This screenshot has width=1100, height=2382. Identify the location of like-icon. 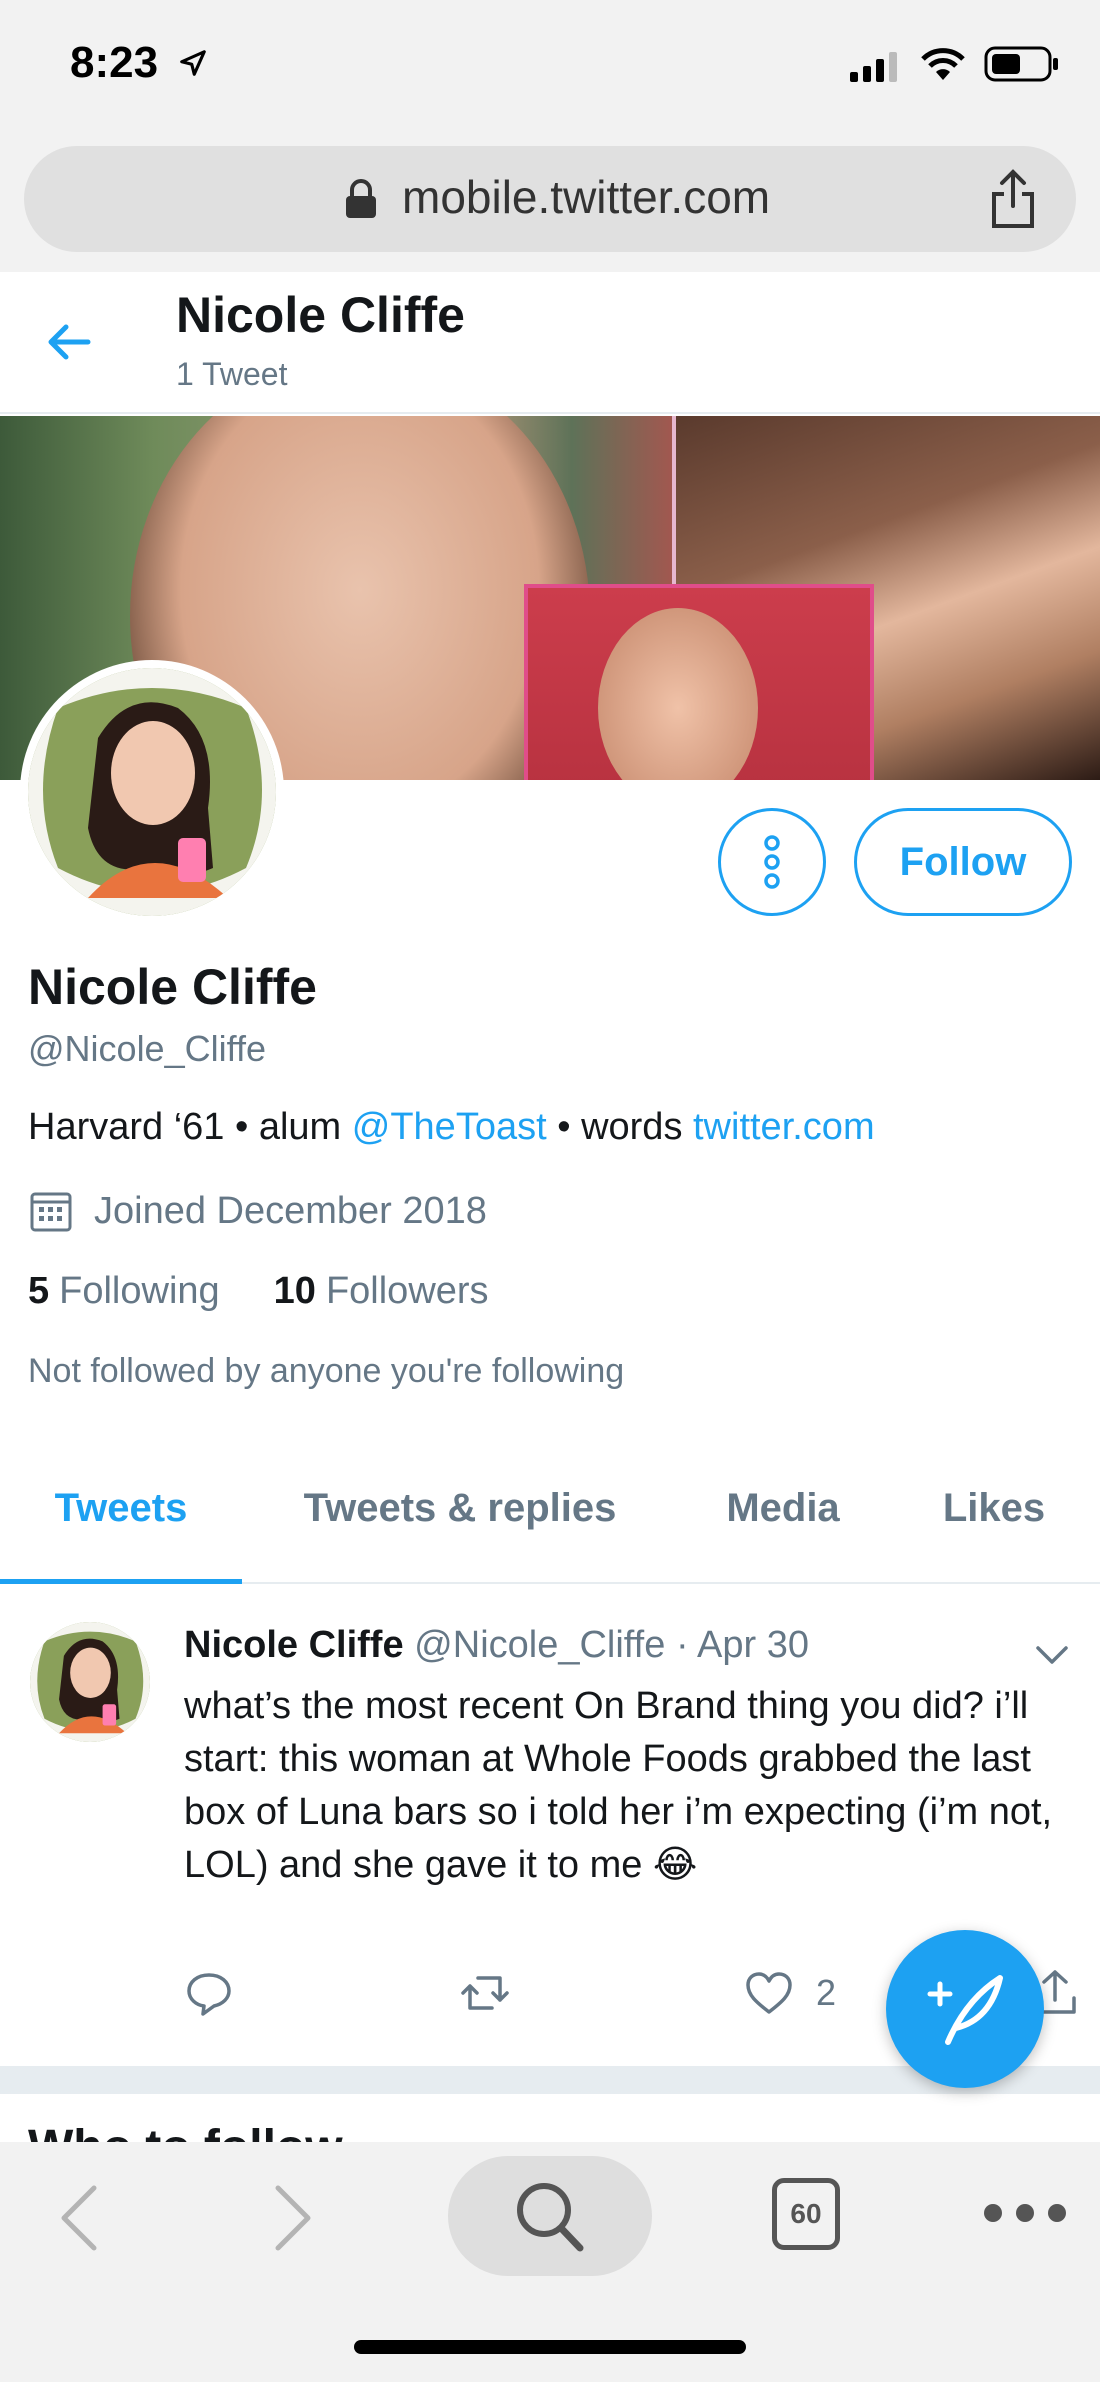
(769, 1993).